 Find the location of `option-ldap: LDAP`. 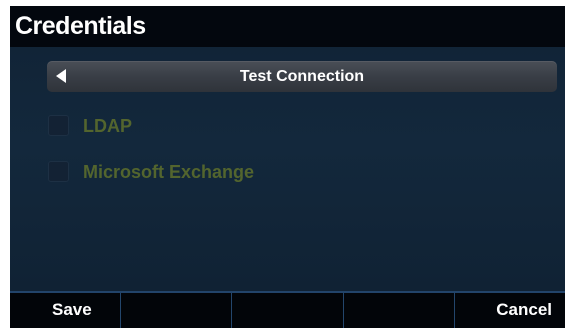

option-ldap: LDAP is located at coordinates (103, 126).